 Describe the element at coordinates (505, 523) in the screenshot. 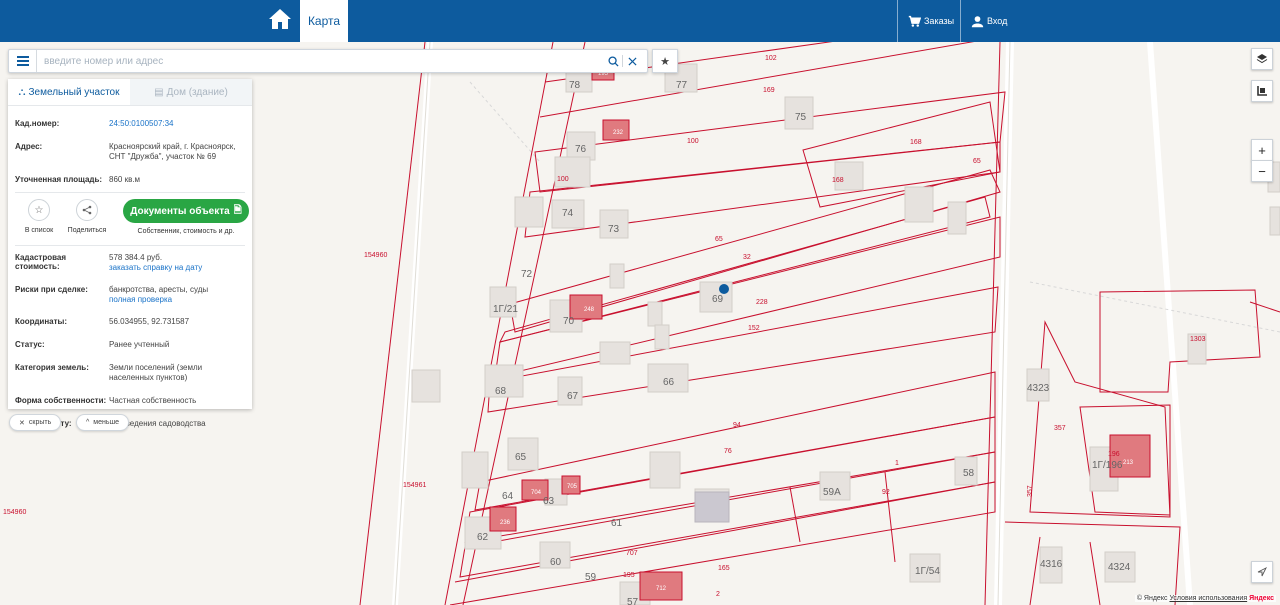

I see `svg-text: 236` at that location.